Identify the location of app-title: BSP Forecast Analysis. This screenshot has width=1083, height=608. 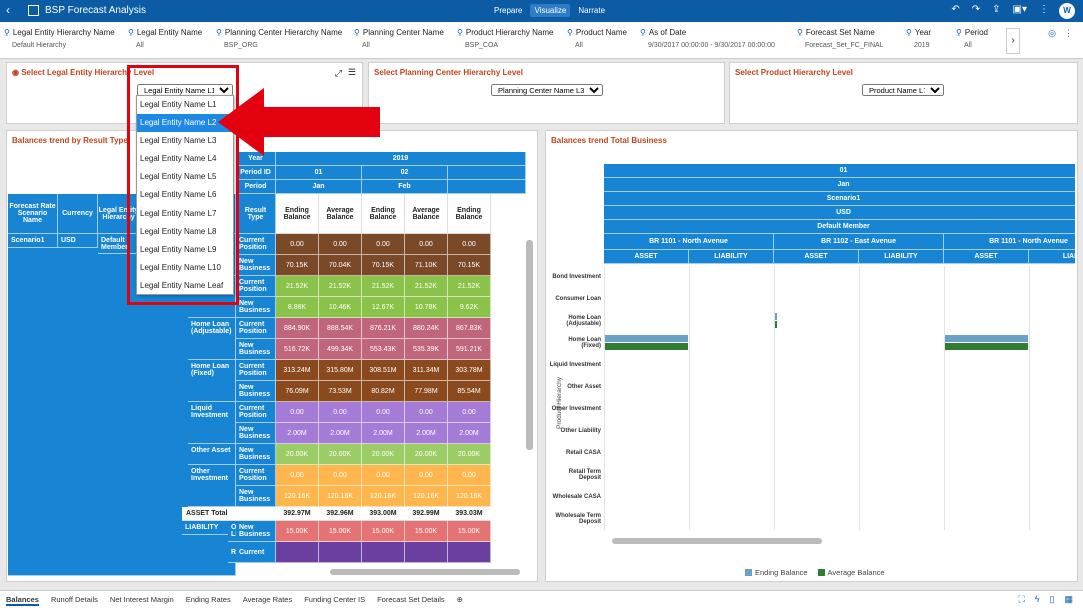
(95, 10).